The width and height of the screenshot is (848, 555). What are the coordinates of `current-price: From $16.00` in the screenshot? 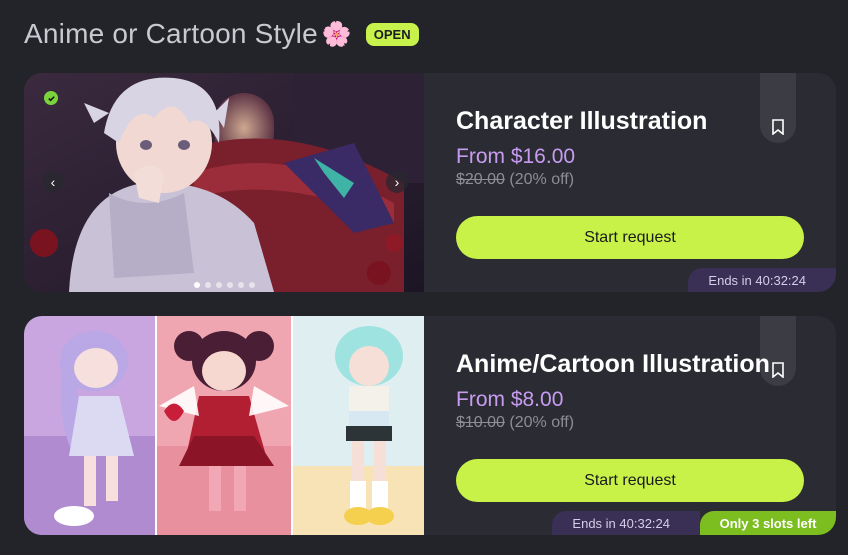 It's located at (516, 156).